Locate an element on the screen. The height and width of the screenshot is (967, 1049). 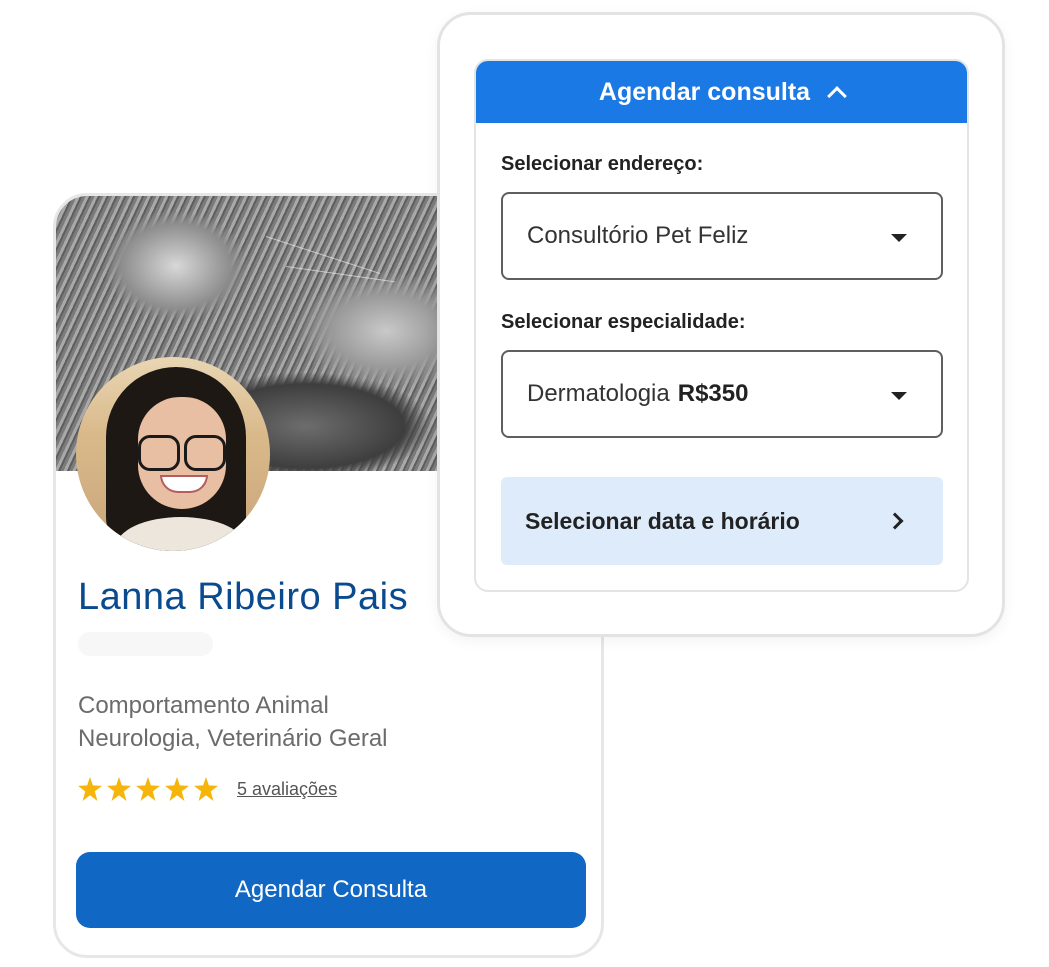
specialty-select-value: Dermatologia is located at coordinates (598, 393).